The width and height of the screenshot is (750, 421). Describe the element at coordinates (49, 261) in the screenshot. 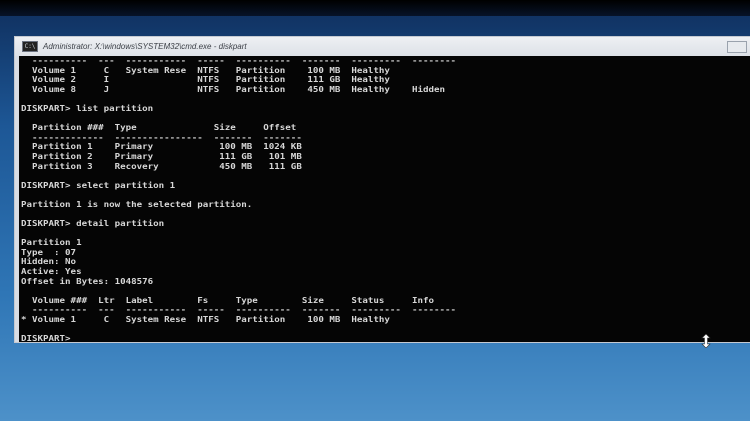

I see `console-line: Hidden: No` at that location.